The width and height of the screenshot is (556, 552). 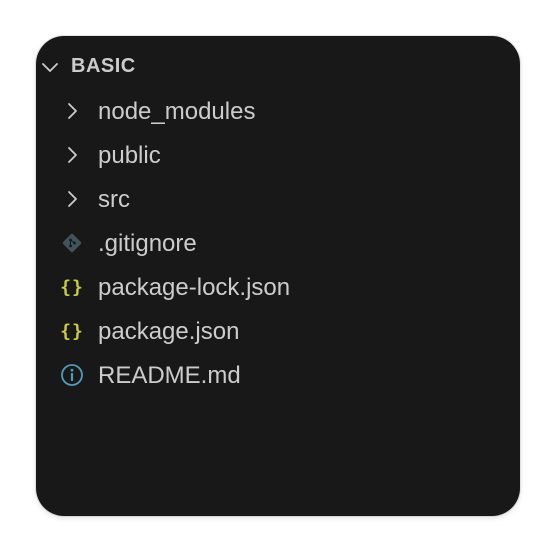 I want to click on tree-item-label: package.json, so click(x=169, y=331).